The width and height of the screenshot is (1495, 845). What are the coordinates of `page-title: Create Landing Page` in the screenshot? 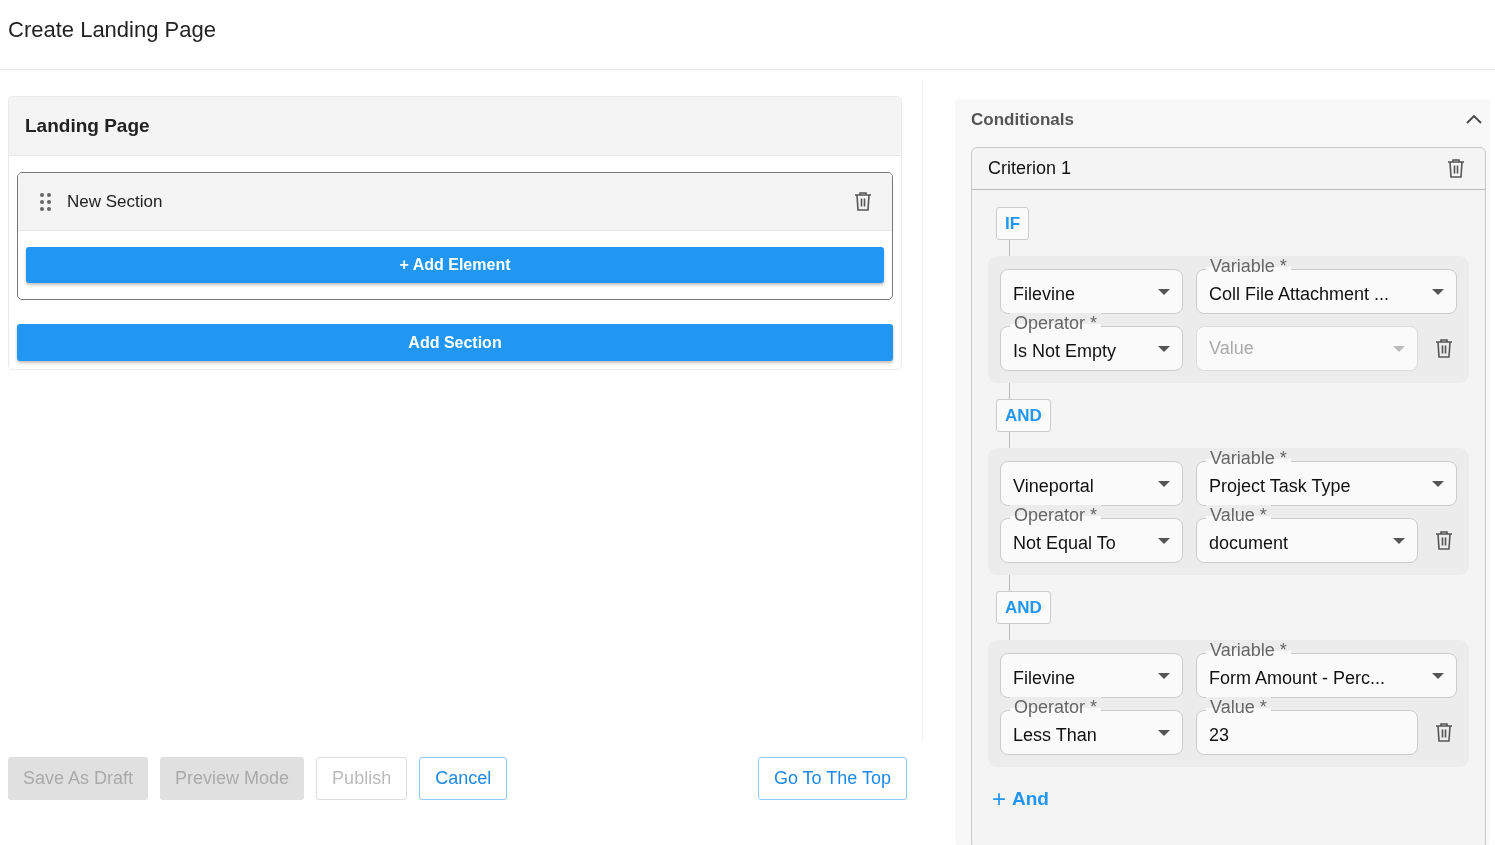 It's located at (112, 29).